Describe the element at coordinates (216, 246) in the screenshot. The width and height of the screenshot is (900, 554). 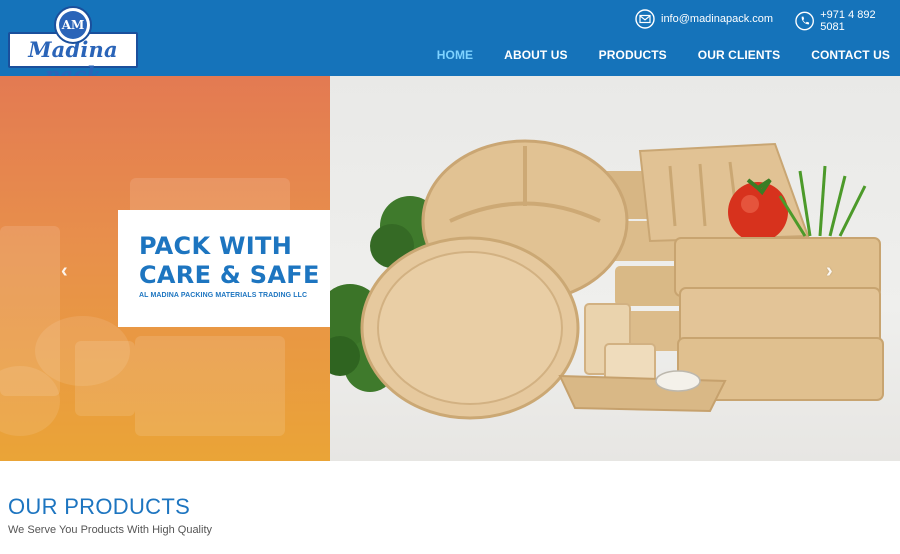
I see `hero-headline-line1: PACK WITH` at that location.